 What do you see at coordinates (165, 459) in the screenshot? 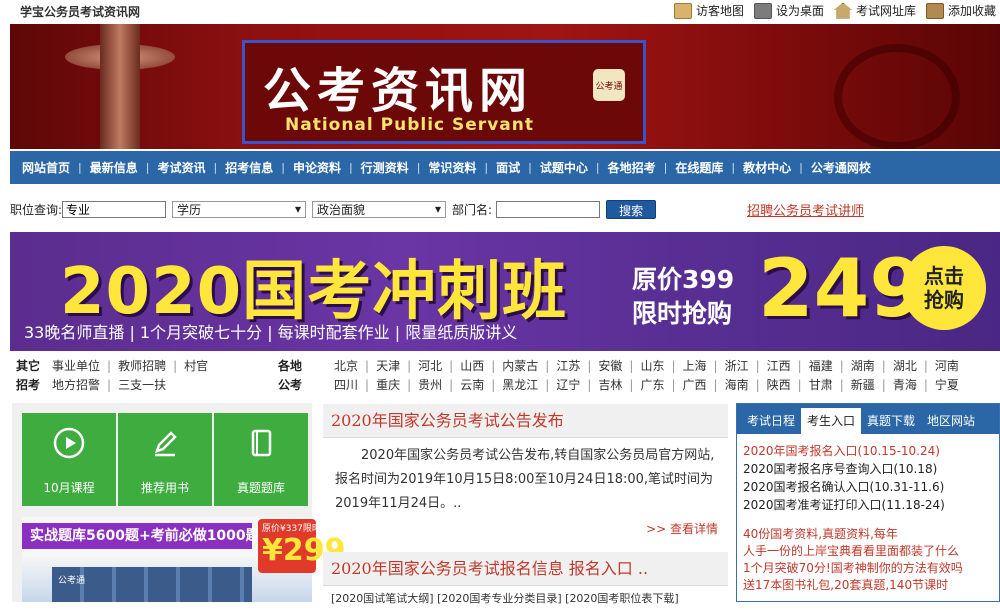
I see `books-tile: 推荐用书` at bounding box center [165, 459].